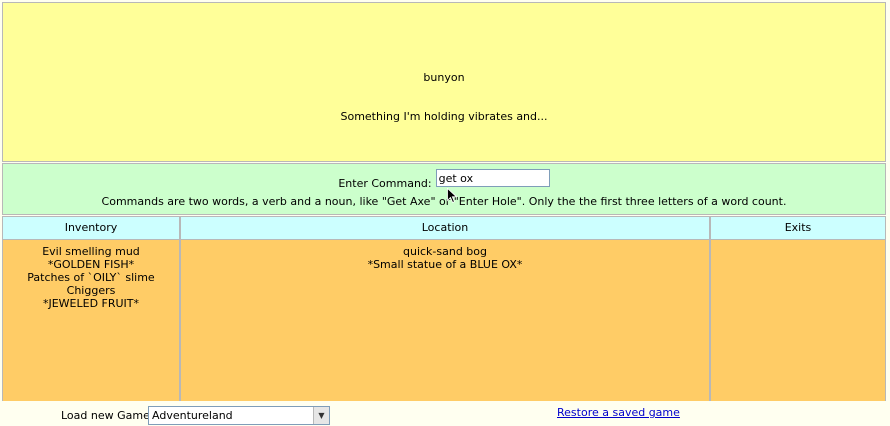 This screenshot has width=890, height=426. Describe the element at coordinates (492, 178) in the screenshot. I see `command-input` at that location.